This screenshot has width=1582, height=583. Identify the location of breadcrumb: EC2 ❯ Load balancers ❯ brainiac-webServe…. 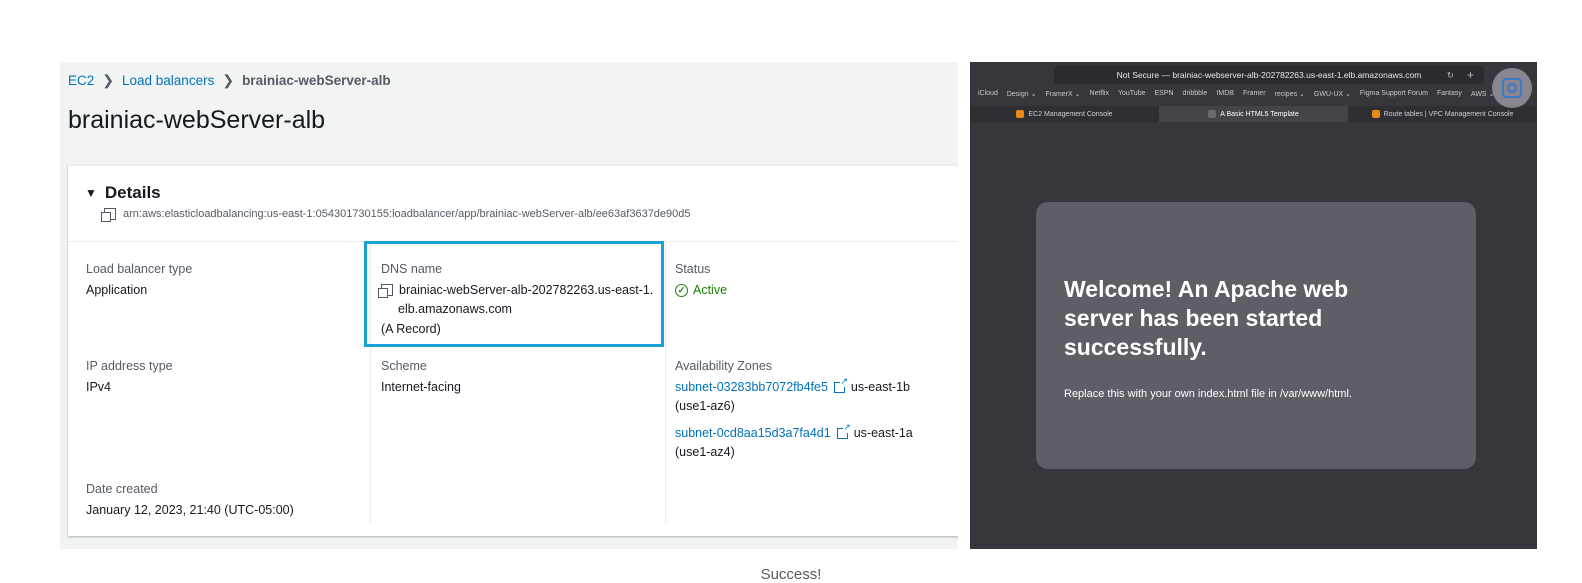
(229, 80).